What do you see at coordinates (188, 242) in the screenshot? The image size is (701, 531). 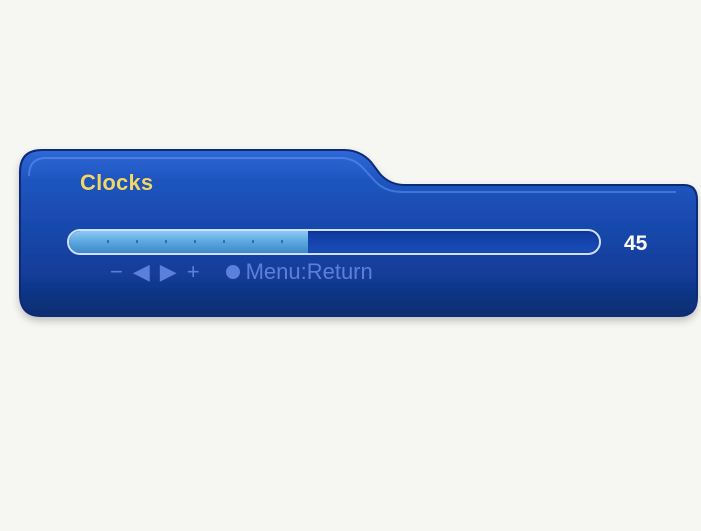 I see `clock-slider-fill` at bounding box center [188, 242].